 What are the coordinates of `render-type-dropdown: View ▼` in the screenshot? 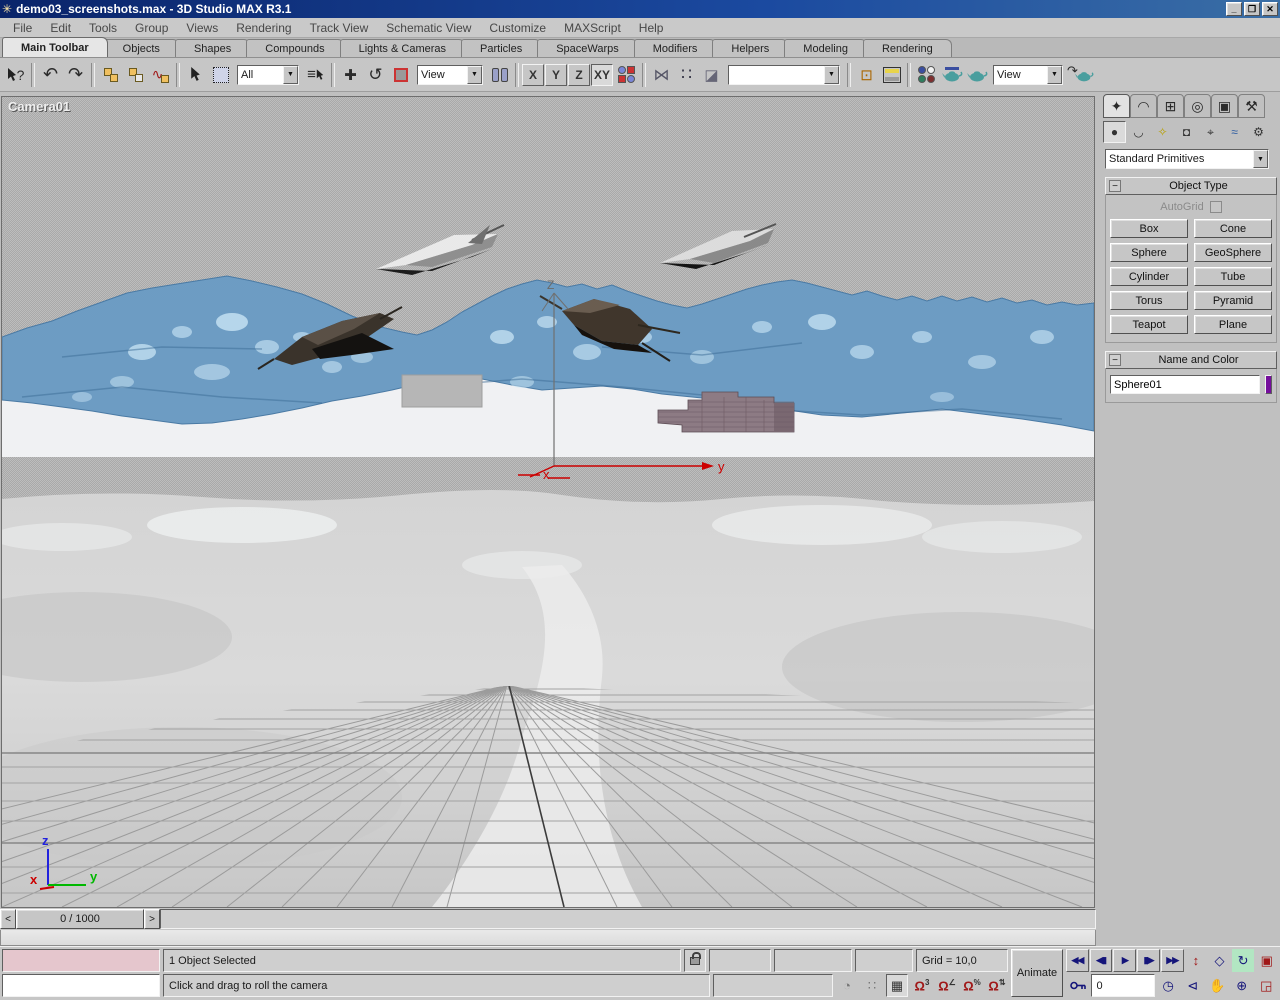 It's located at (1028, 74).